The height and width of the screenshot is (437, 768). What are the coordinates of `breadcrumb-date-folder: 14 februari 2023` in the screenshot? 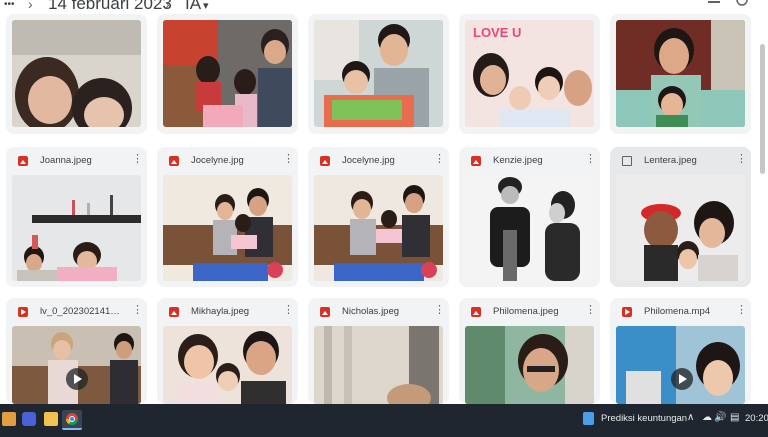 It's located at (110, 7).